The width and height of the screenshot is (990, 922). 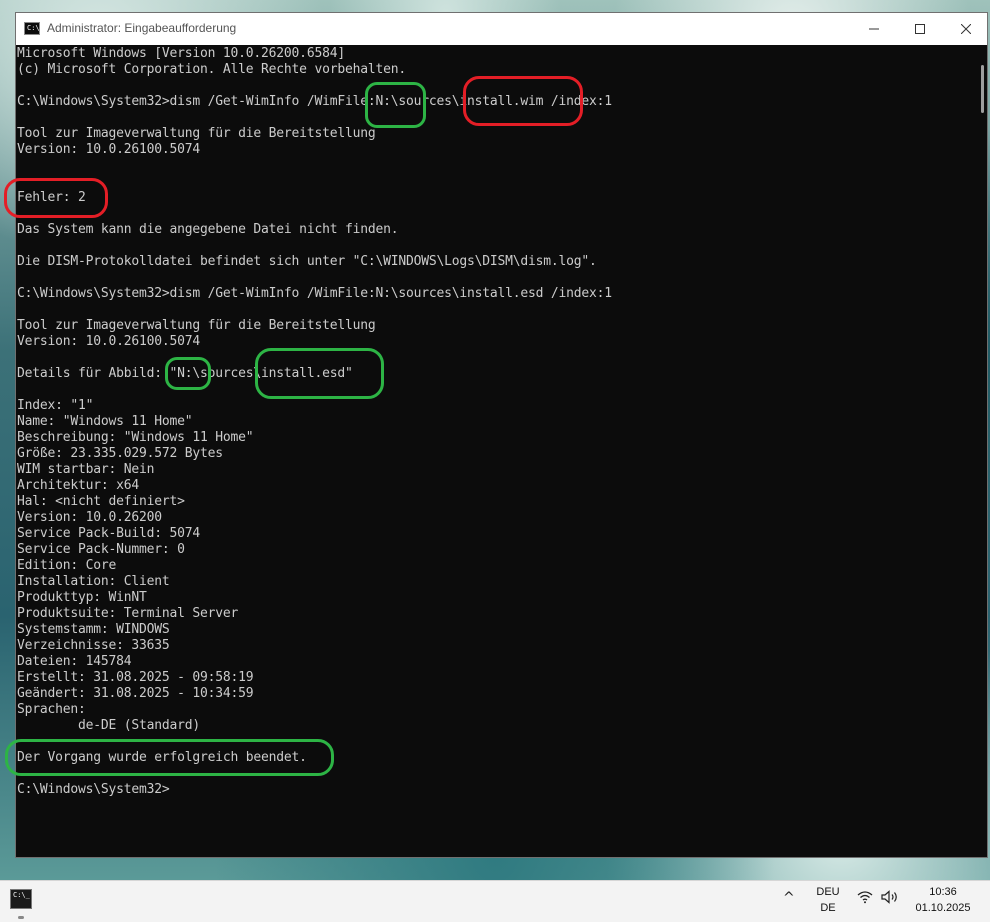 I want to click on console-line: Architektur: x64, so click(x=78, y=485).